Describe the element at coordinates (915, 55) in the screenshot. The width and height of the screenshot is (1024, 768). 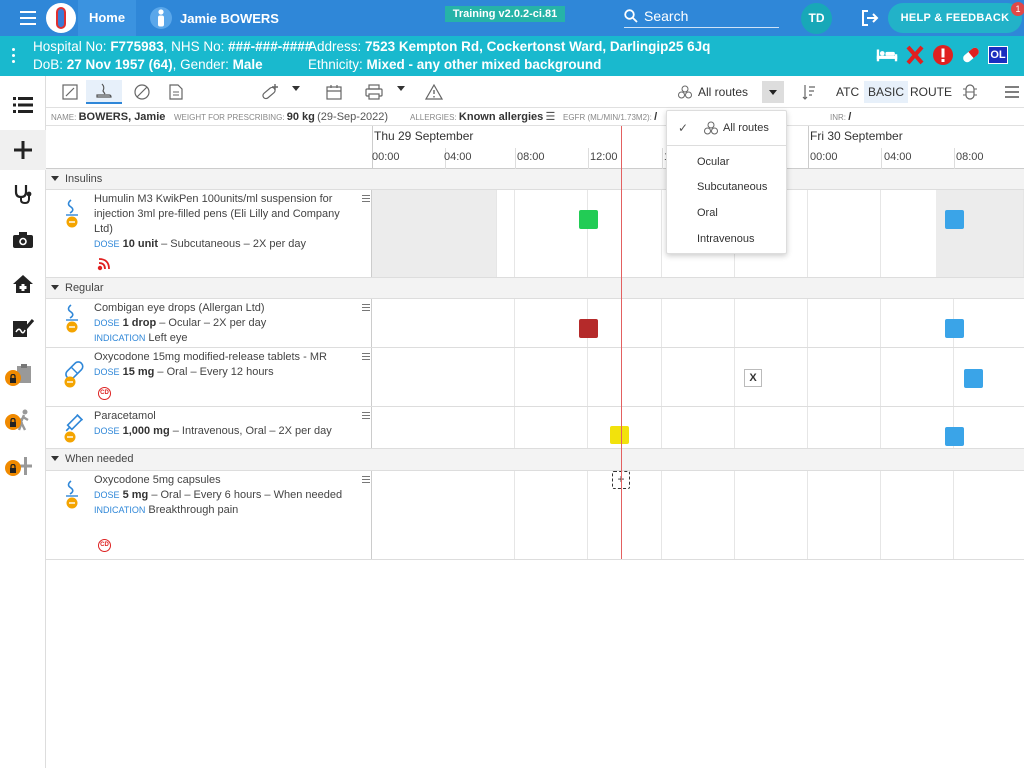
I see `red-x-icon` at that location.